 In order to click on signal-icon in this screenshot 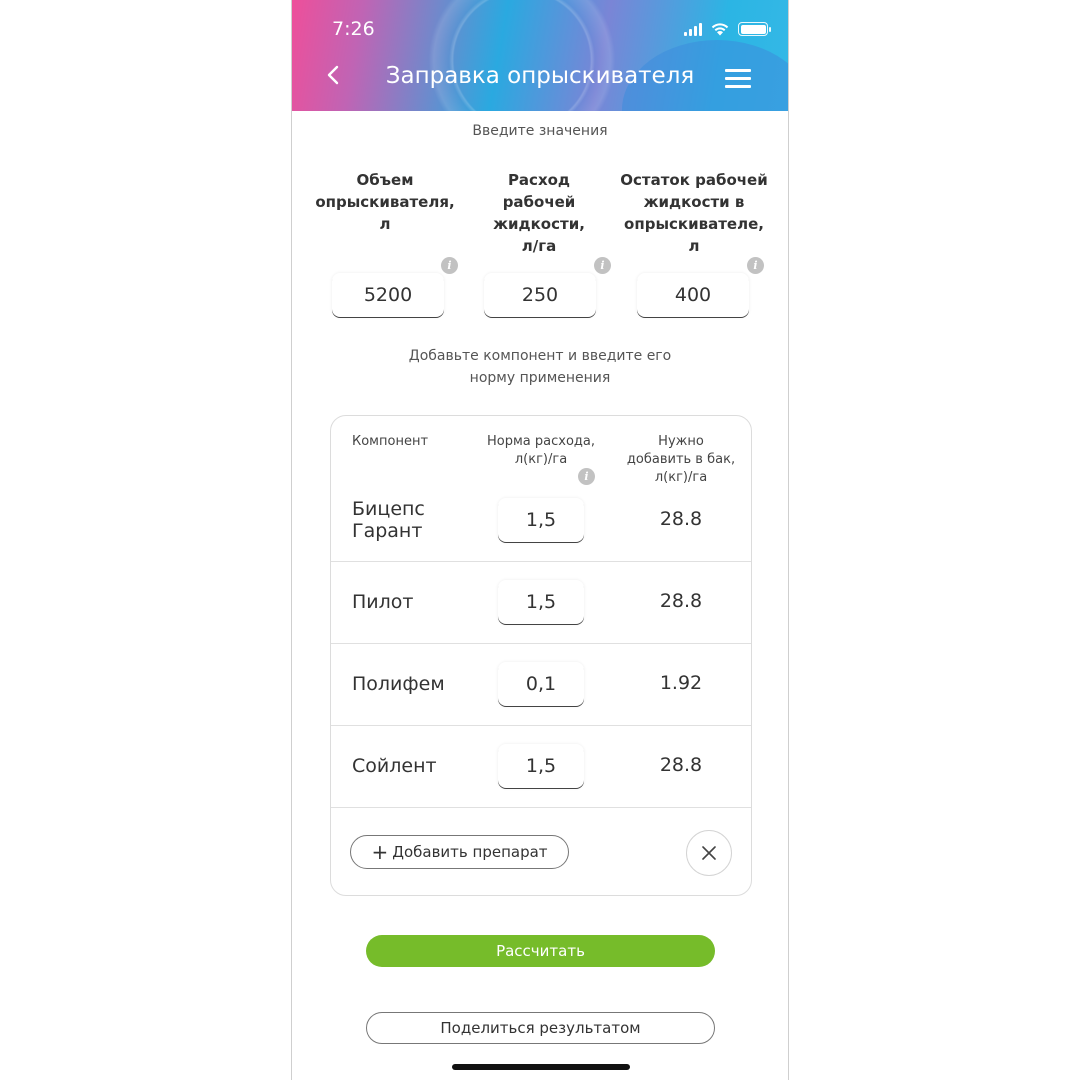, I will do `click(693, 29)`.